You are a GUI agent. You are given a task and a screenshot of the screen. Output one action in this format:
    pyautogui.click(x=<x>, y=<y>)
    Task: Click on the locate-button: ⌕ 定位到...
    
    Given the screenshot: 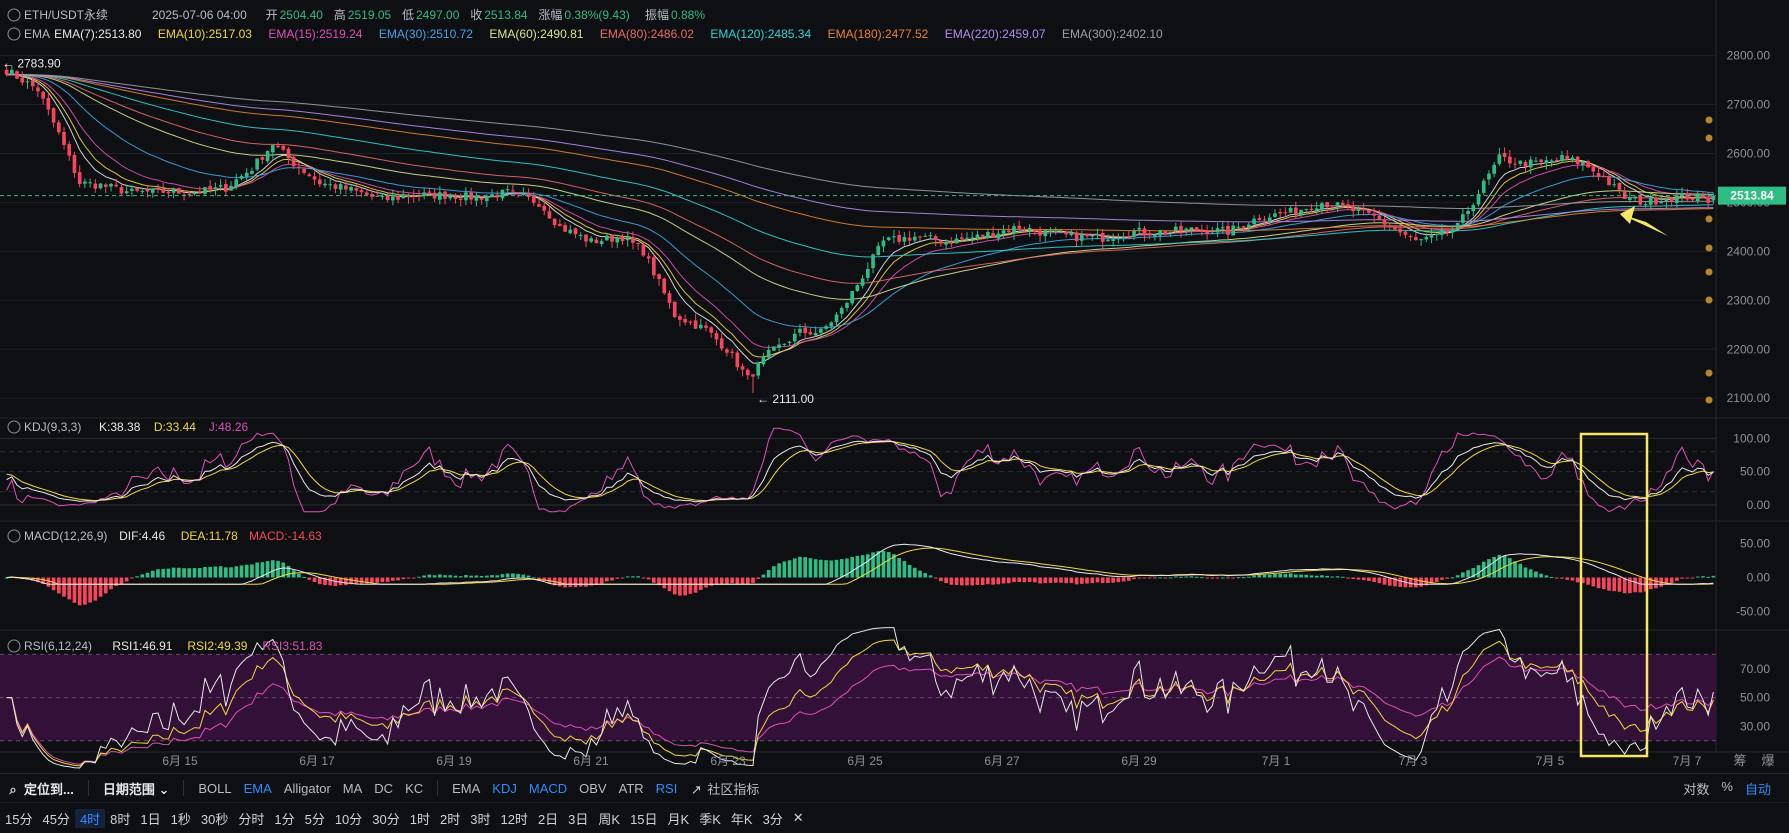 What is the action you would take?
    pyautogui.click(x=40, y=788)
    